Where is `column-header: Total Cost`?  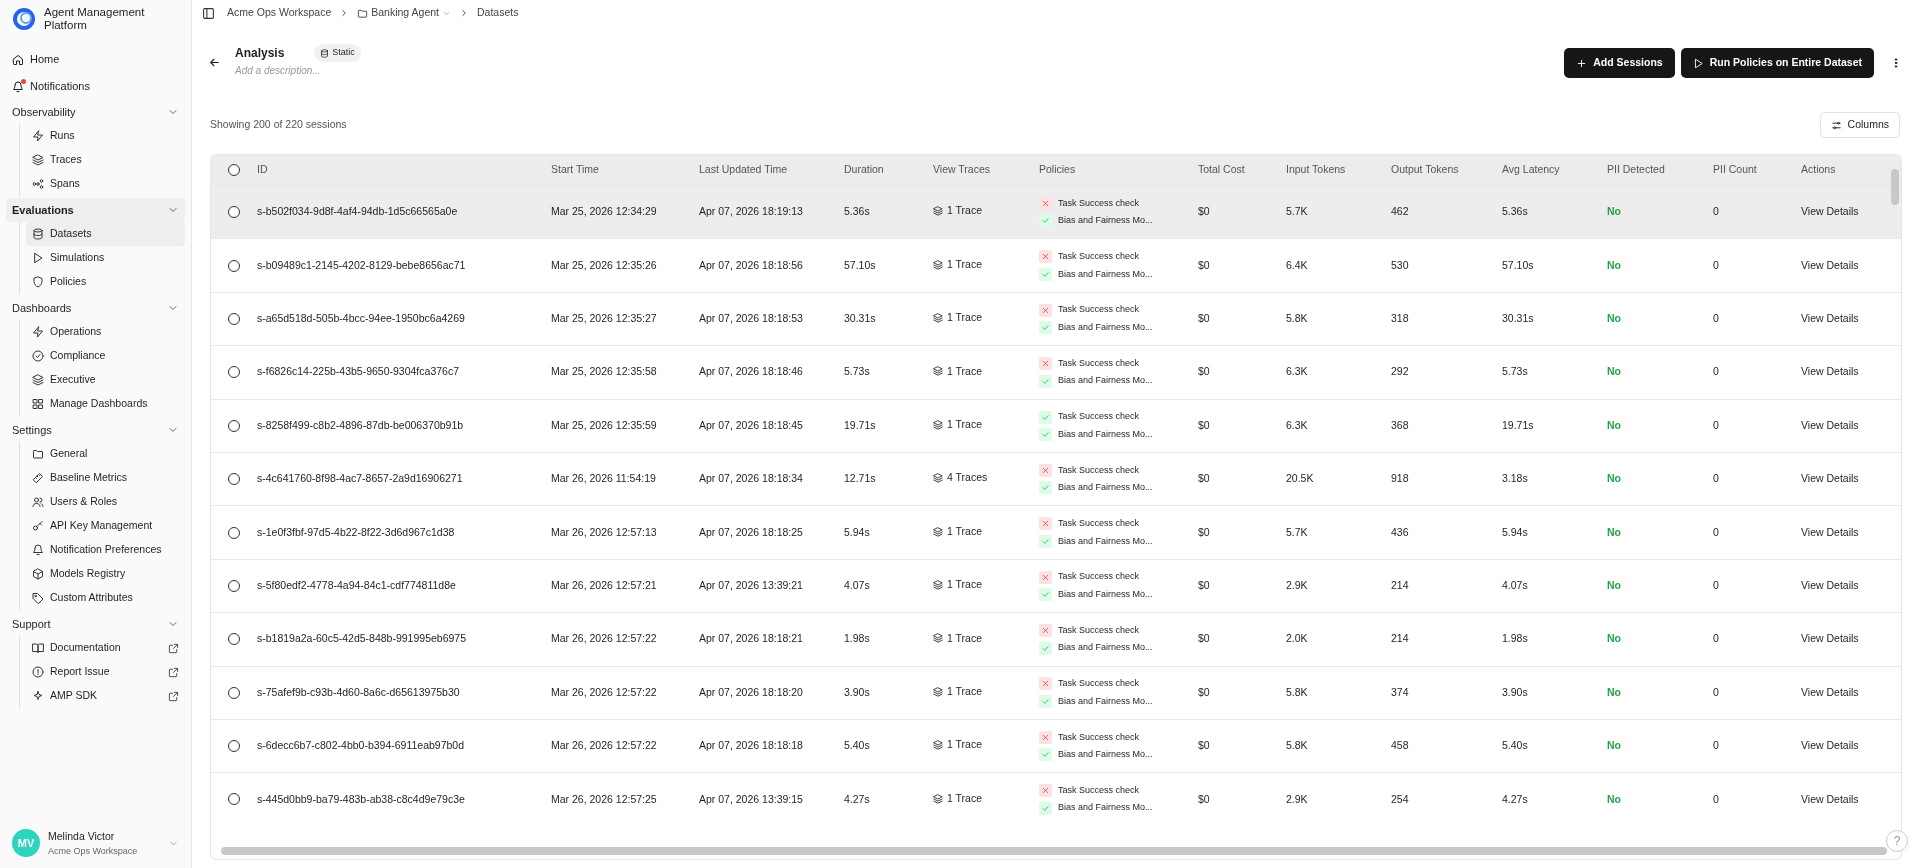 column-header: Total Cost is located at coordinates (1221, 169).